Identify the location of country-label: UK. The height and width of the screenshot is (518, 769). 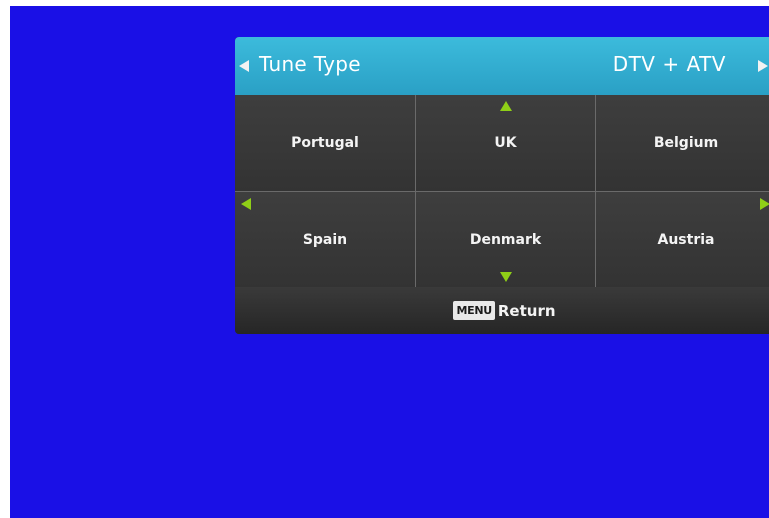
(505, 143).